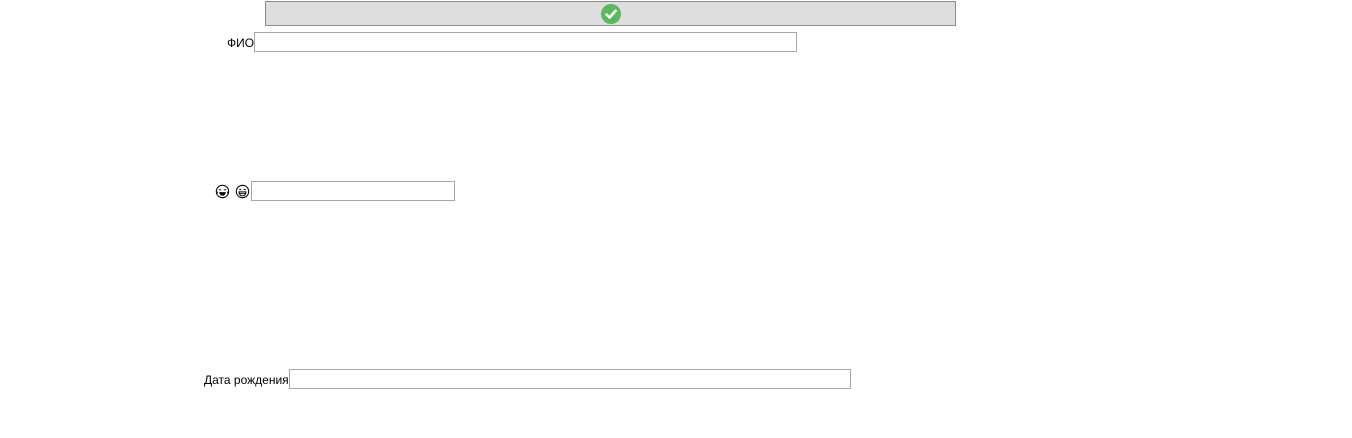 This screenshot has height=438, width=1352. What do you see at coordinates (246, 380) in the screenshot?
I see `birth-date-label: Дата рождения` at bounding box center [246, 380].